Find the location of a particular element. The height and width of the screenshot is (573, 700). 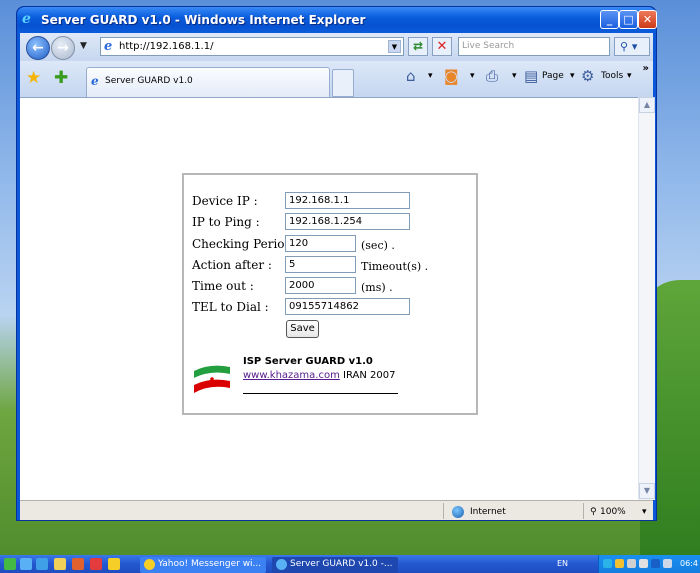

vertical-scrollbar: ▲ ▼ is located at coordinates (646, 298).